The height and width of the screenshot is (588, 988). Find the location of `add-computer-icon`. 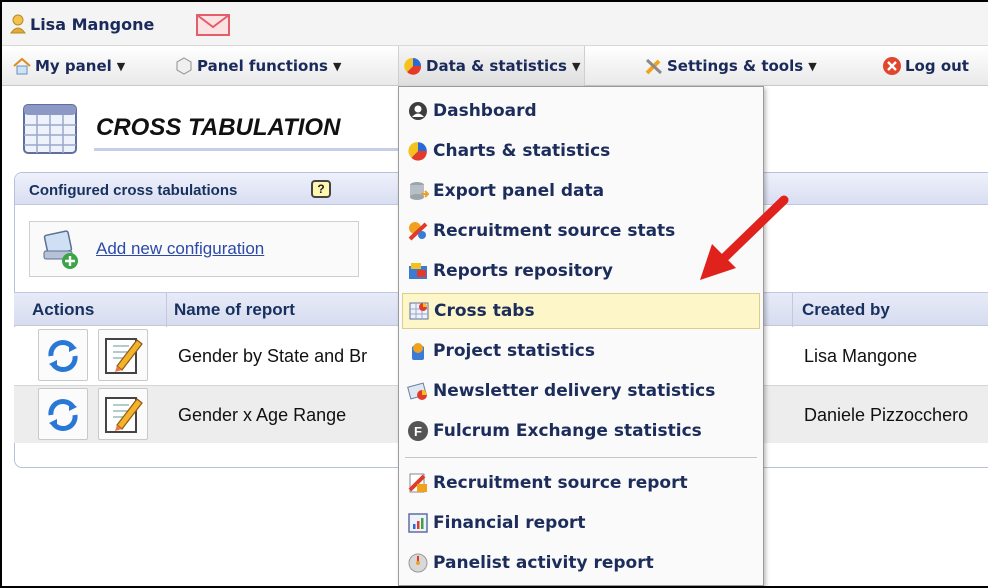

add-computer-icon is located at coordinates (60, 249).